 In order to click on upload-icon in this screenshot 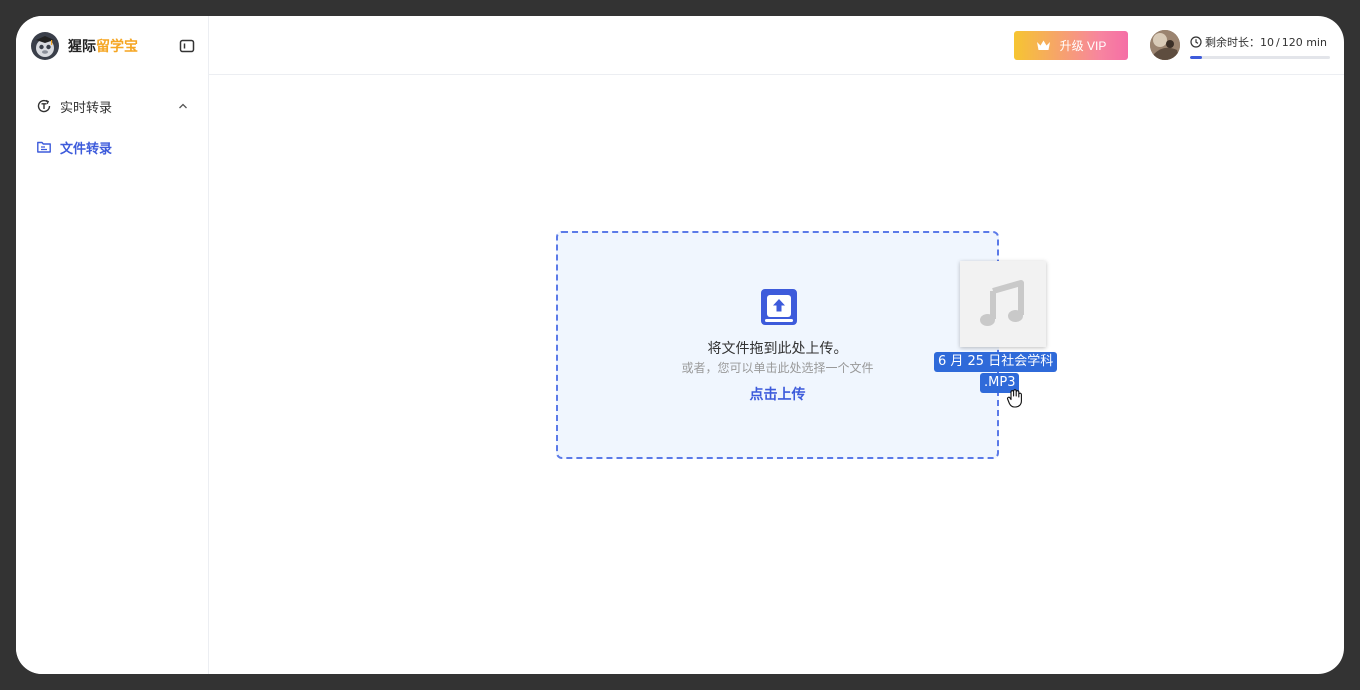, I will do `click(779, 307)`.